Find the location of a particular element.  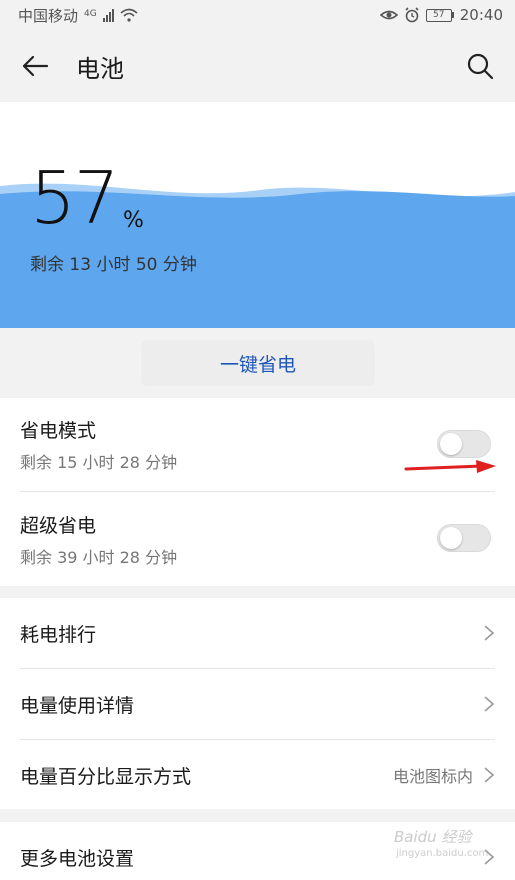

battery-level-text: 57 is located at coordinates (438, 15).